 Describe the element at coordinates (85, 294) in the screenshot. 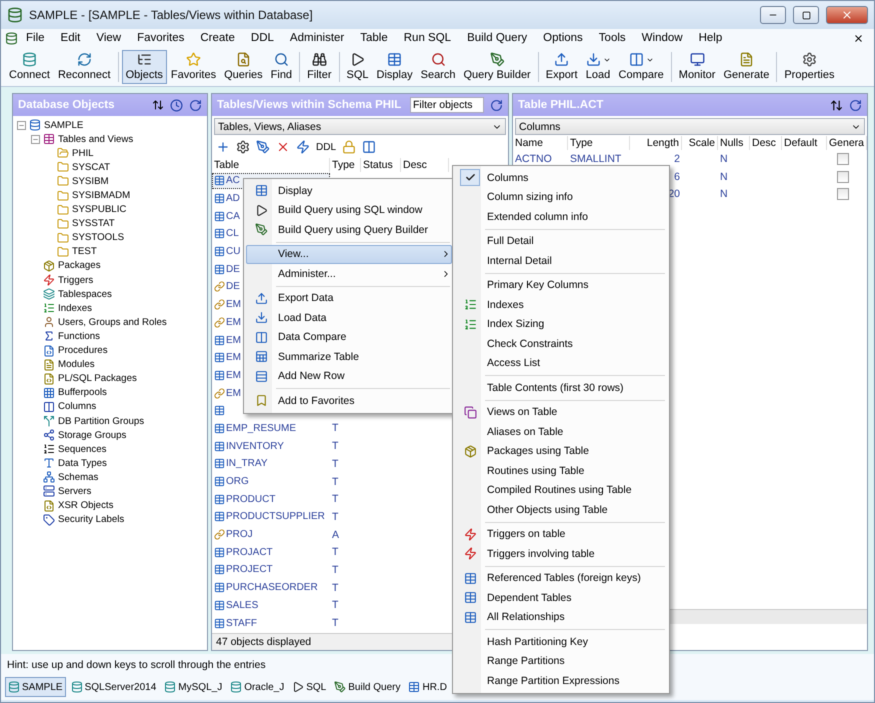

I see `tree-item: Tablespaces` at that location.